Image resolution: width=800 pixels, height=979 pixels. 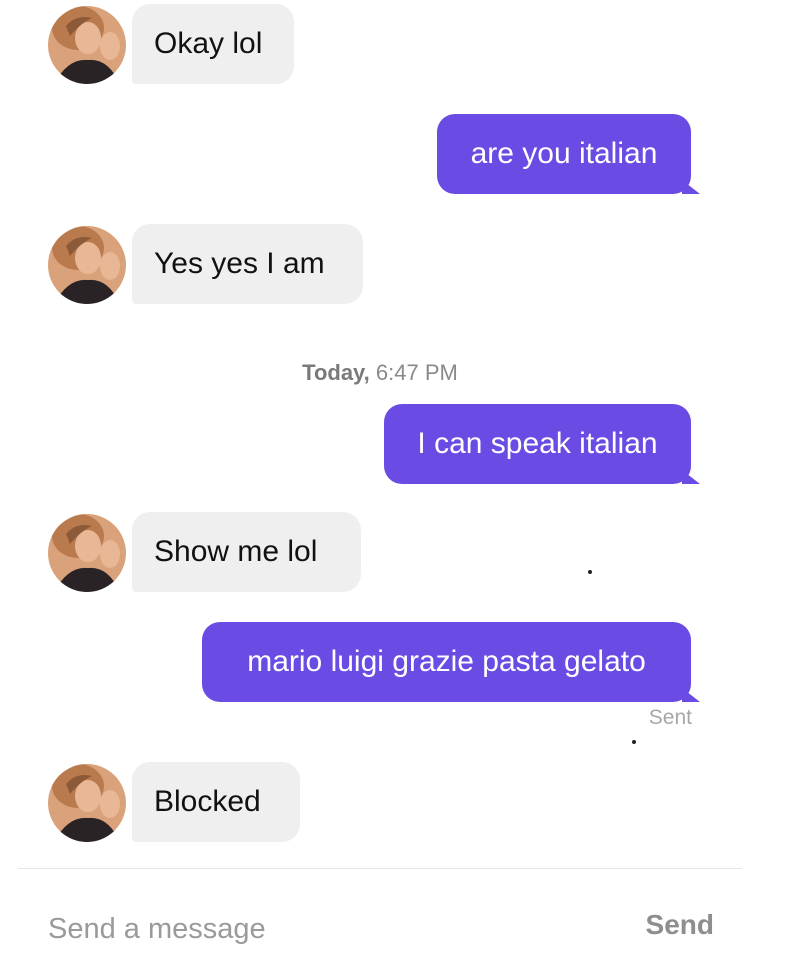 I want to click on timestamp-time: 6:47 PM, so click(x=416, y=372).